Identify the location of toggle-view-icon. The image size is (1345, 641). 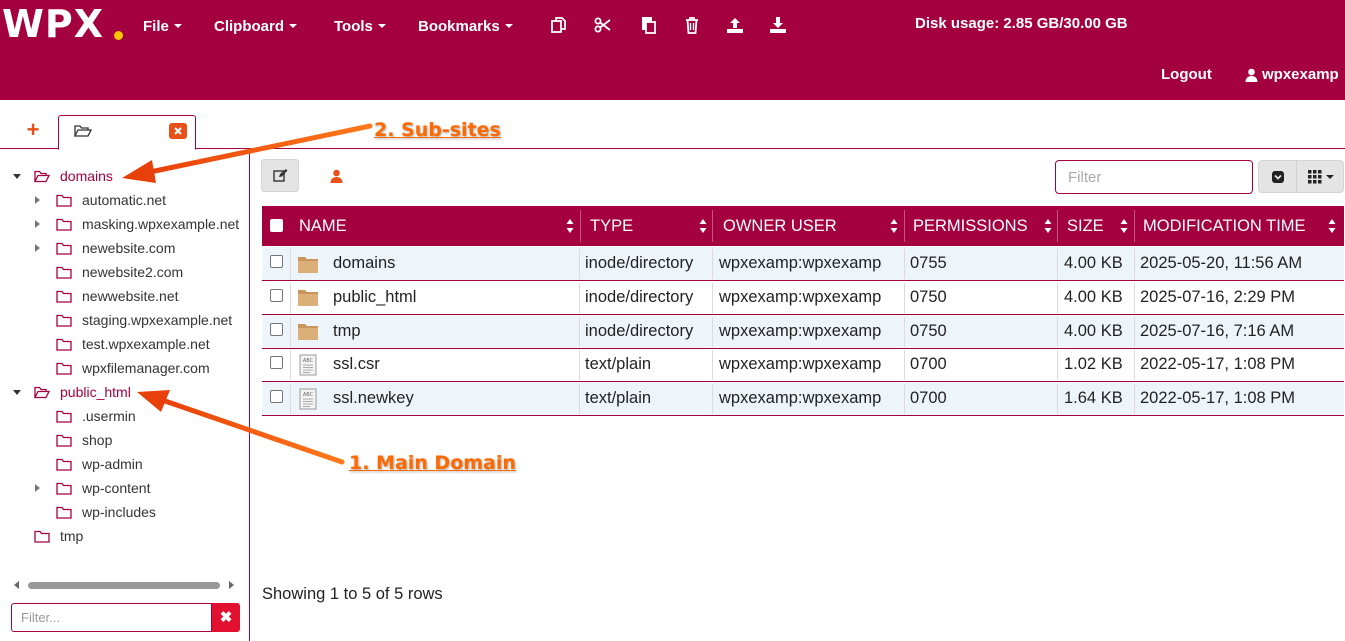
(1278, 177).